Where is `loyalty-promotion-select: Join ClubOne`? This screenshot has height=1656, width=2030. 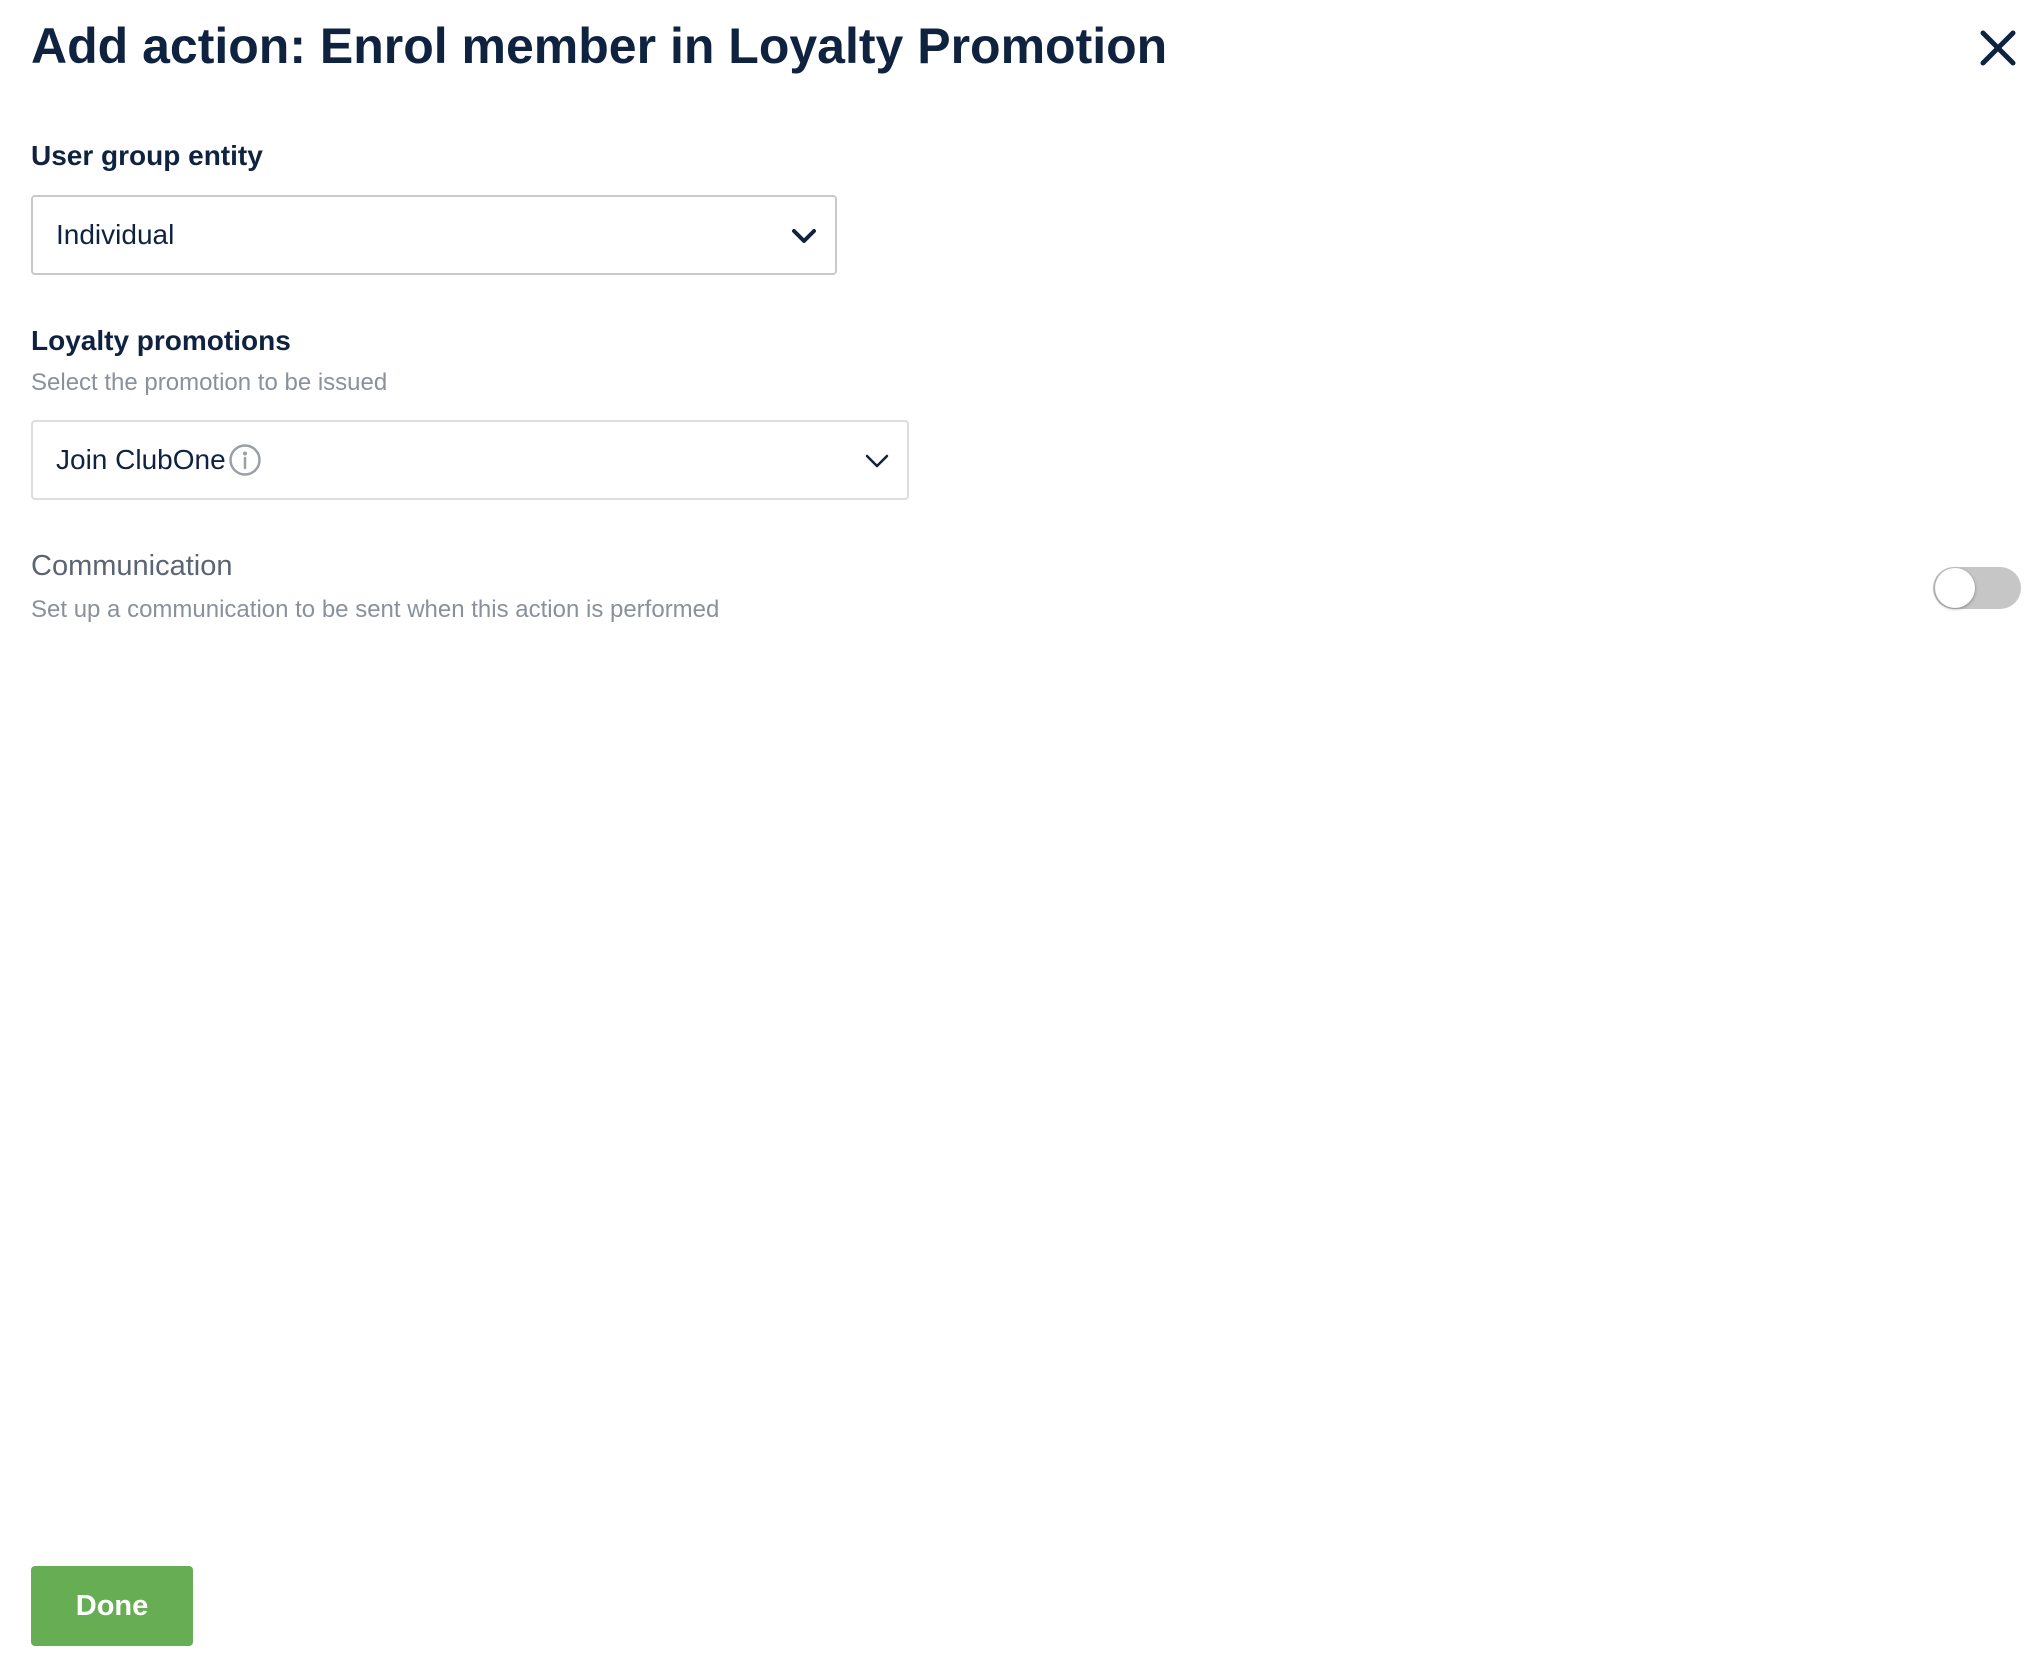
loyalty-promotion-select: Join ClubOne is located at coordinates (470, 460).